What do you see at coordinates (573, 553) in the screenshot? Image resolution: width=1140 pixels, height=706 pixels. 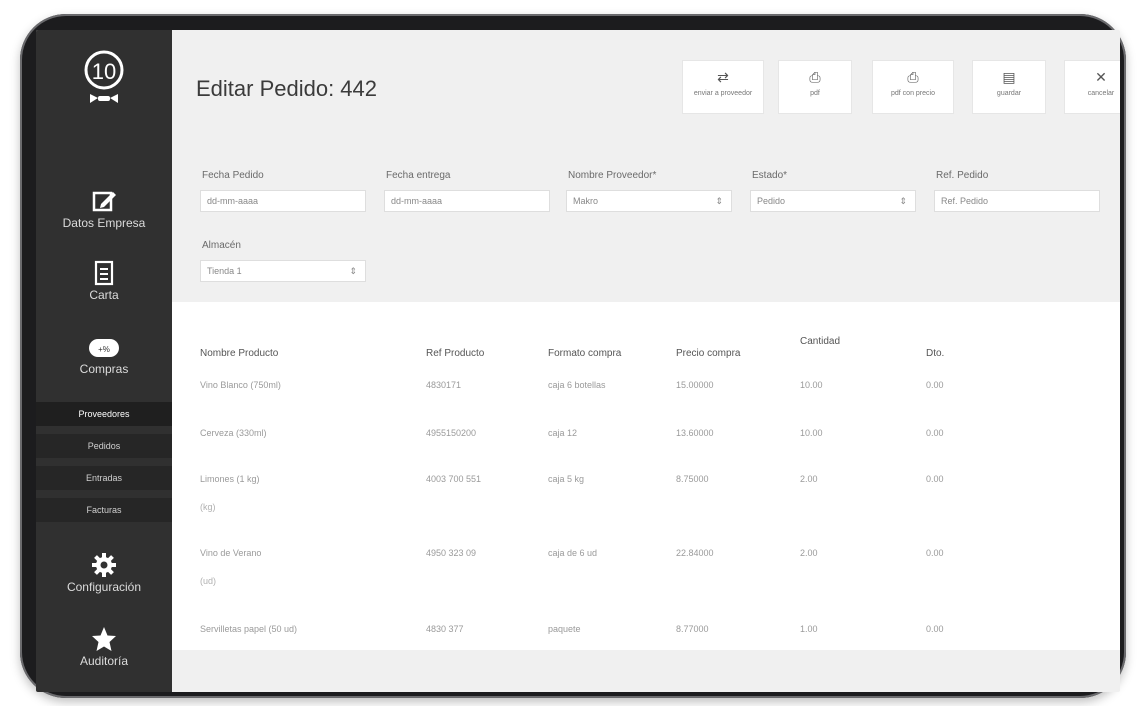 I see `product-format: caja de 6 ud` at bounding box center [573, 553].